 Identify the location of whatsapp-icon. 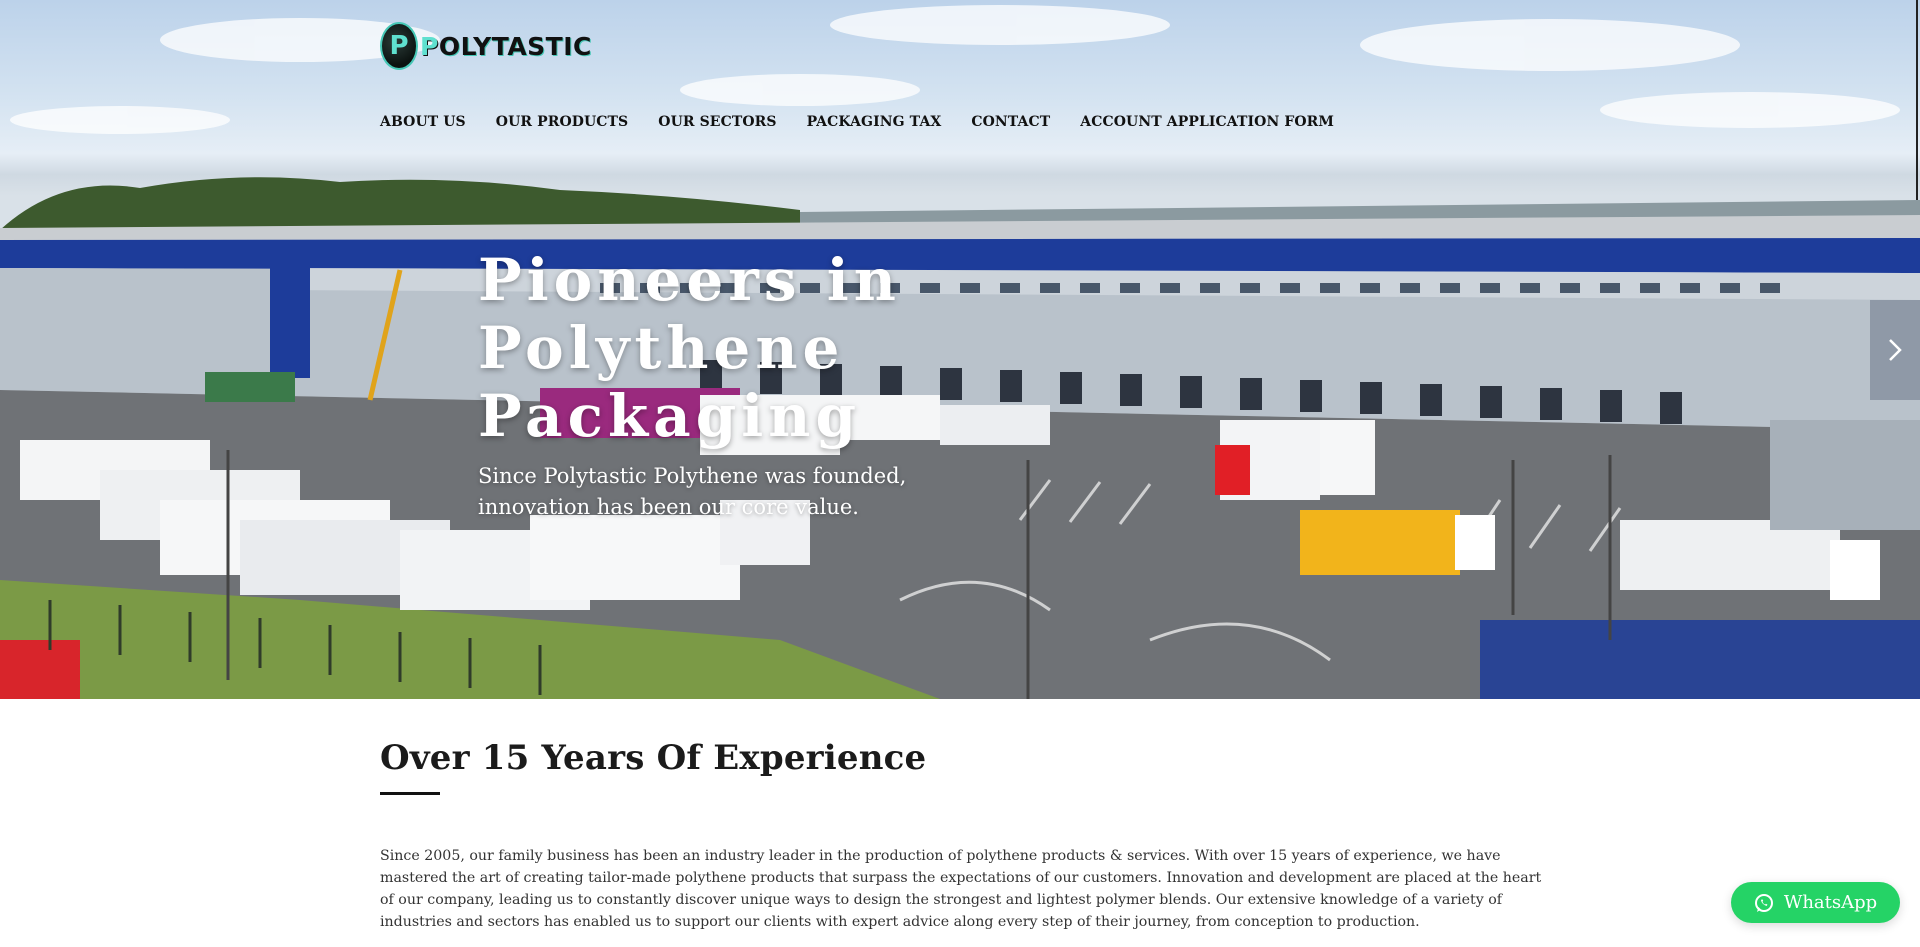
(1763, 902).